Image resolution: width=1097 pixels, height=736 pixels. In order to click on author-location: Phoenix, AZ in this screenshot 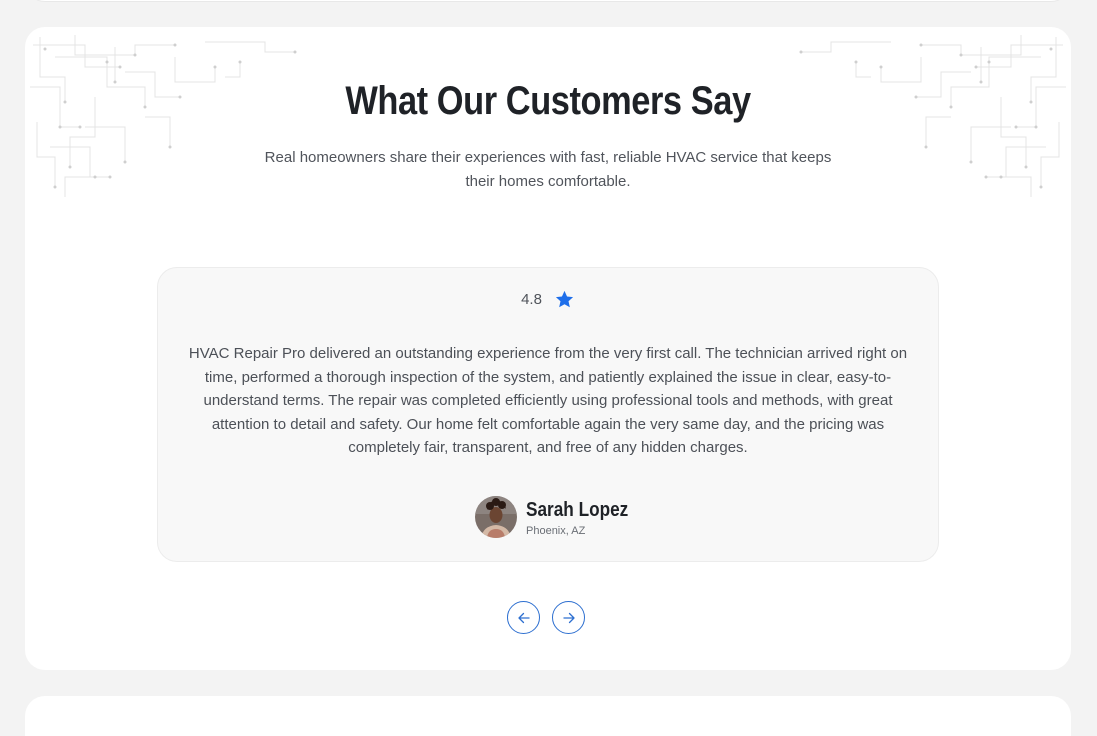, I will do `click(556, 530)`.